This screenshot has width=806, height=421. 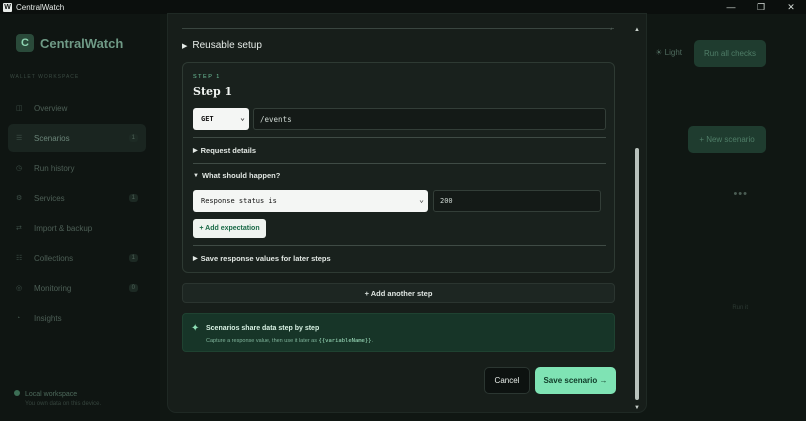 I want to click on step-kicker: STEP 1, so click(x=207, y=77).